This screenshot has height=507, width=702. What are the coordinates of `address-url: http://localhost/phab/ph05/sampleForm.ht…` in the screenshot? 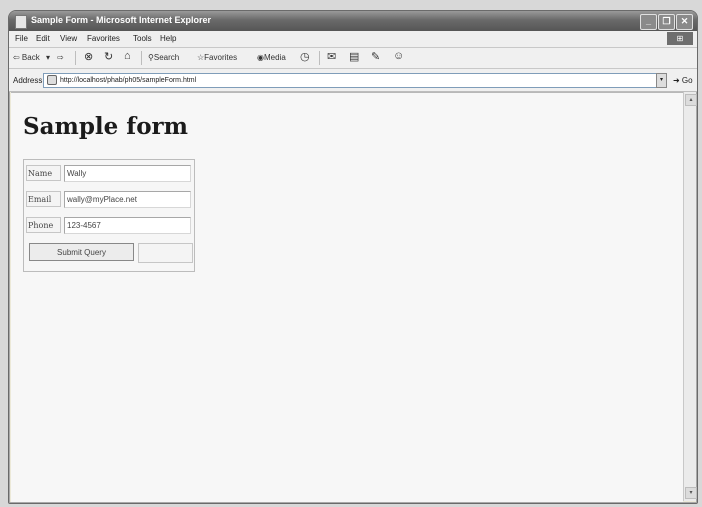 It's located at (128, 80).